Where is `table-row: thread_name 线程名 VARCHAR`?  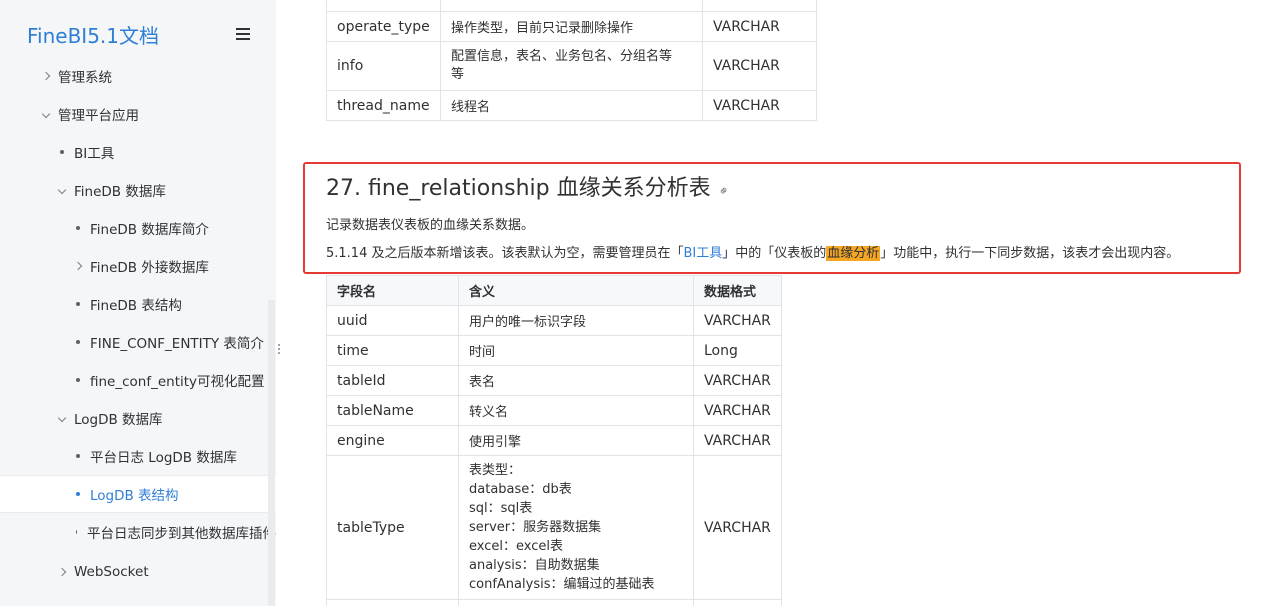
table-row: thread_name 线程名 VARCHAR is located at coordinates (571, 105).